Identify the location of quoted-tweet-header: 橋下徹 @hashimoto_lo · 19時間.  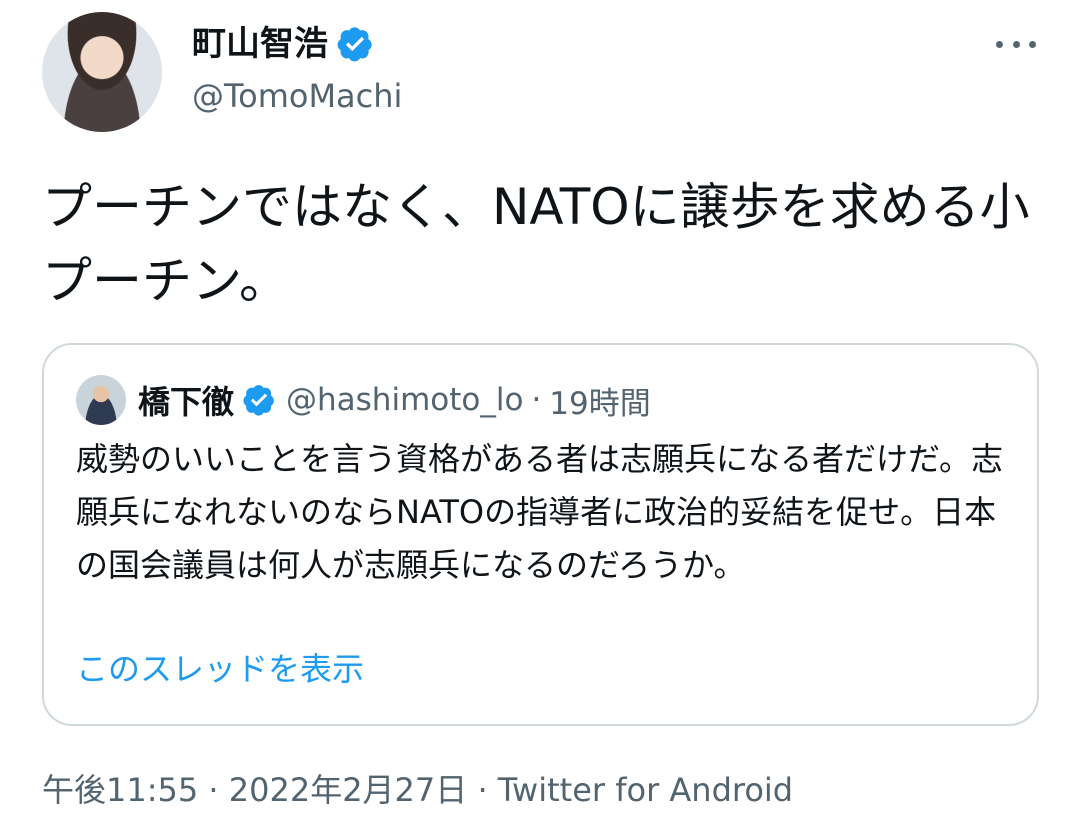
(363, 400).